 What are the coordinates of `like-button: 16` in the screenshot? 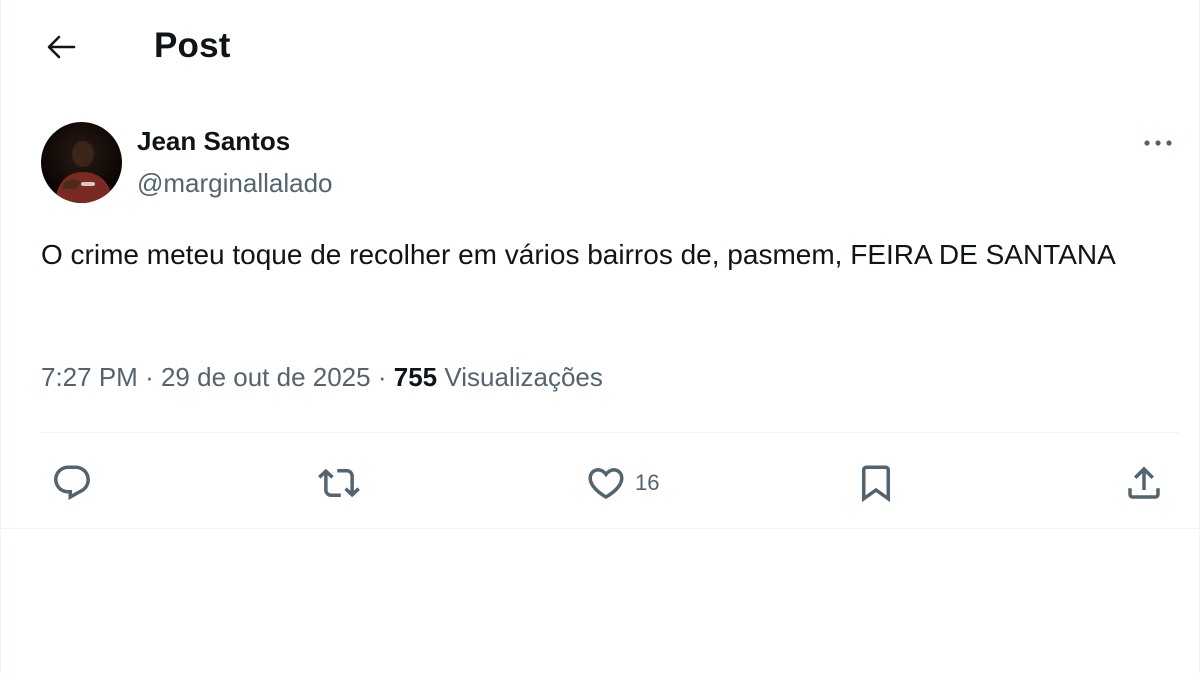 It's located at (622, 483).